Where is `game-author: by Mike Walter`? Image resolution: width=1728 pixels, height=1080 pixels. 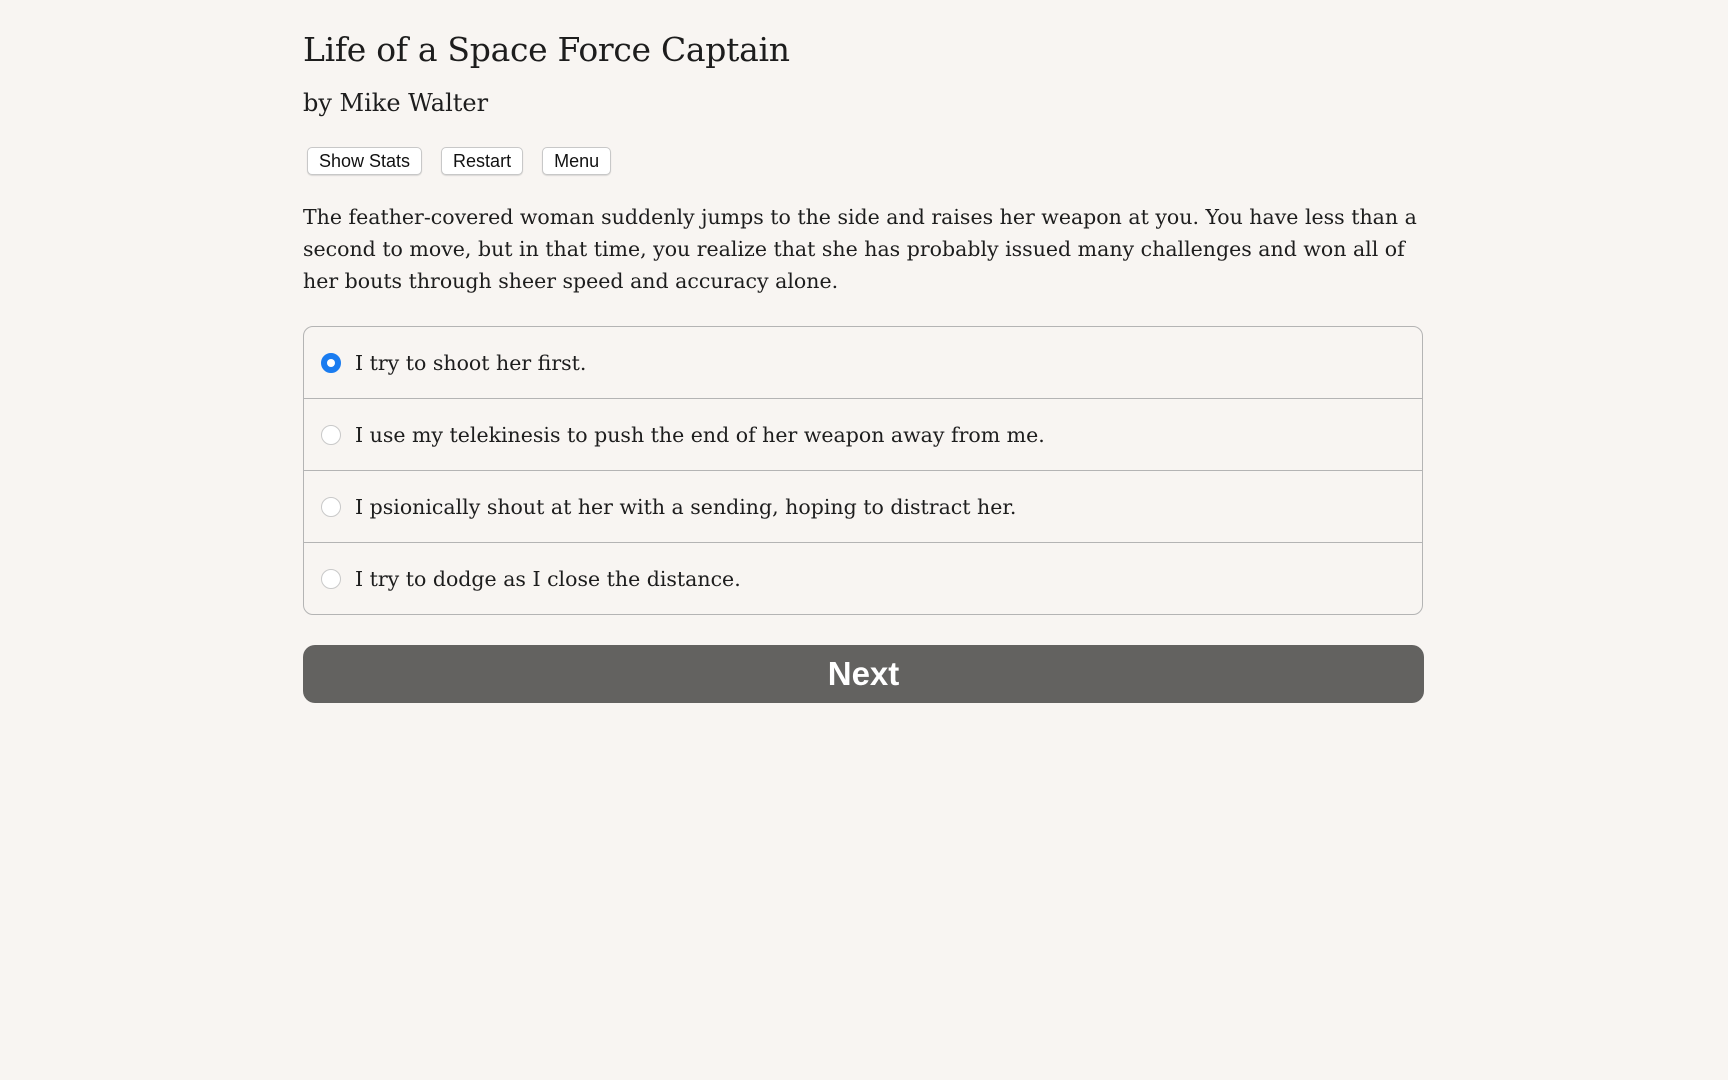 game-author: by Mike Walter is located at coordinates (395, 103).